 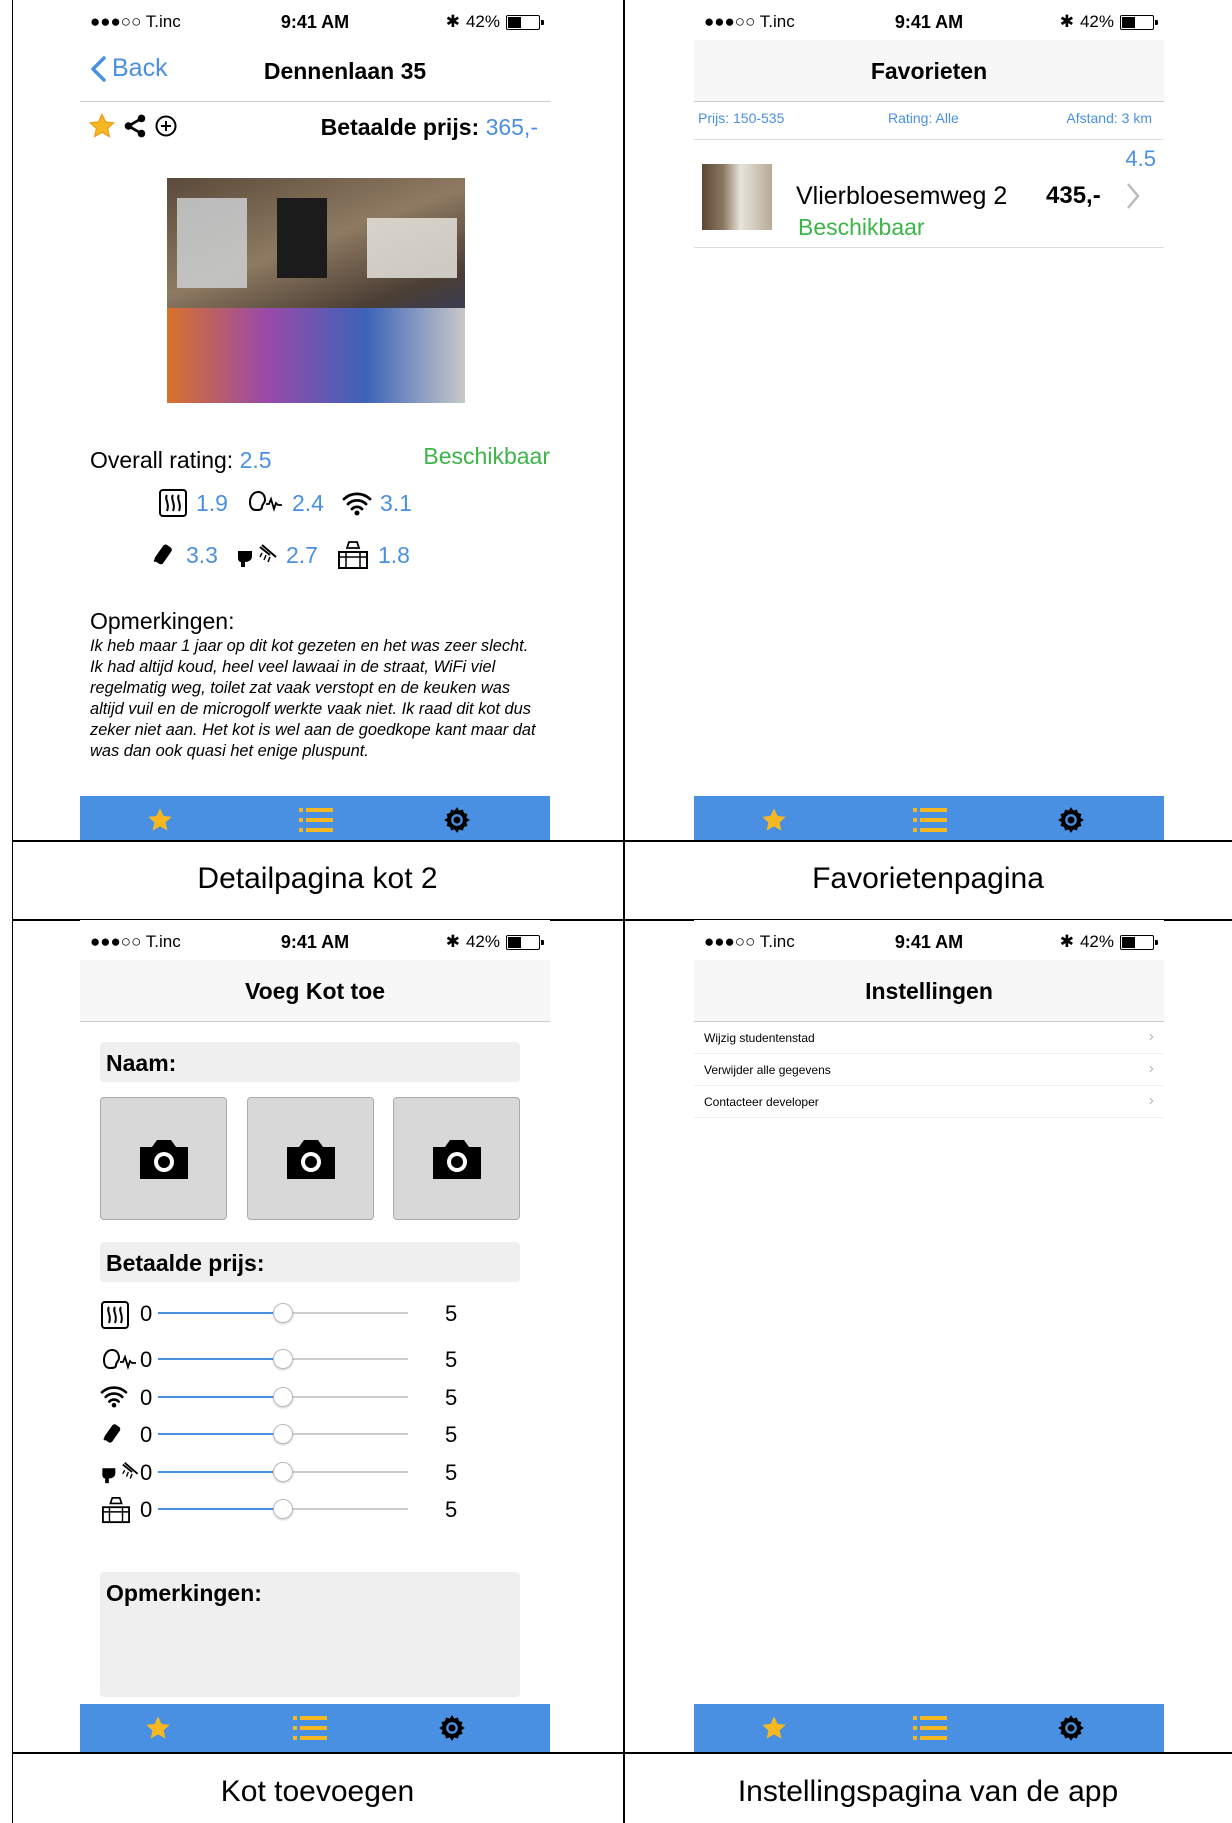 What do you see at coordinates (317, 878) in the screenshot?
I see `caption-detail: Detailpagina kot 2` at bounding box center [317, 878].